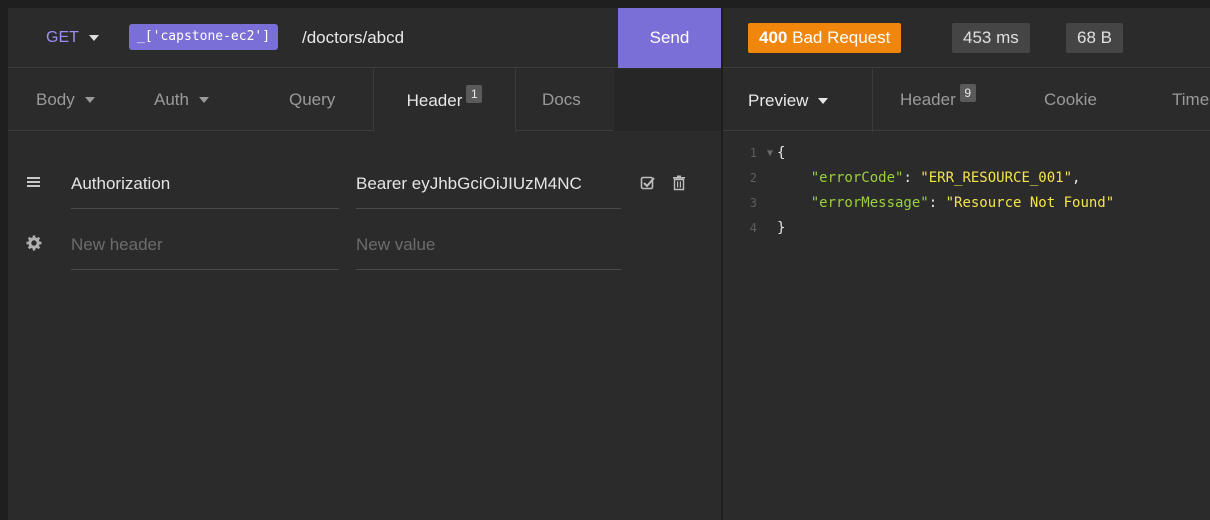  I want to click on line-number: 1, so click(753, 153).